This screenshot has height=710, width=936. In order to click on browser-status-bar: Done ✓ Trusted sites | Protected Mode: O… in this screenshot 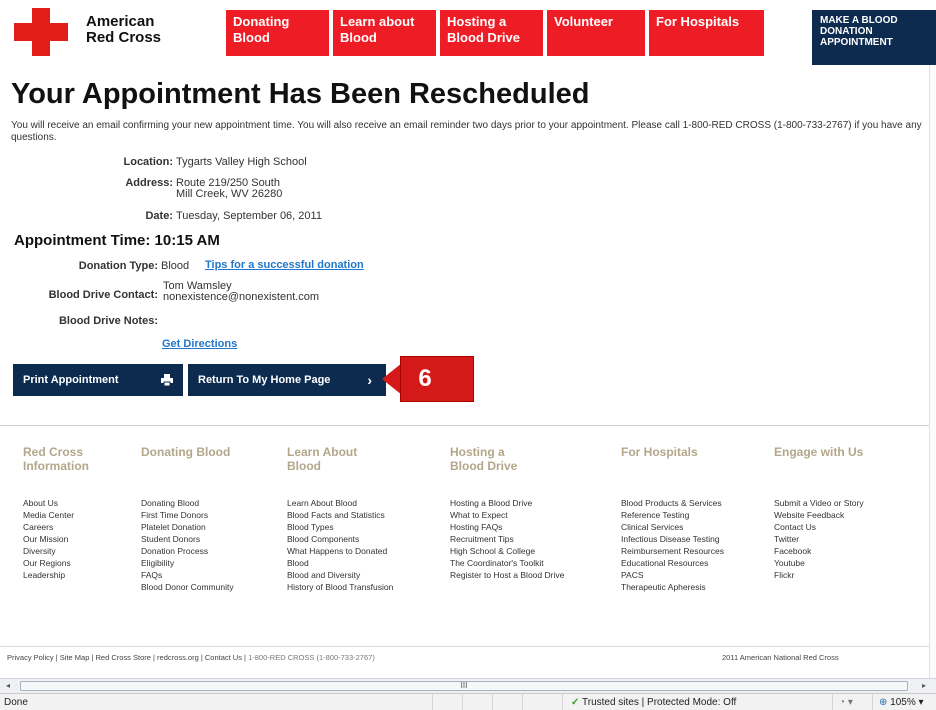, I will do `click(468, 701)`.